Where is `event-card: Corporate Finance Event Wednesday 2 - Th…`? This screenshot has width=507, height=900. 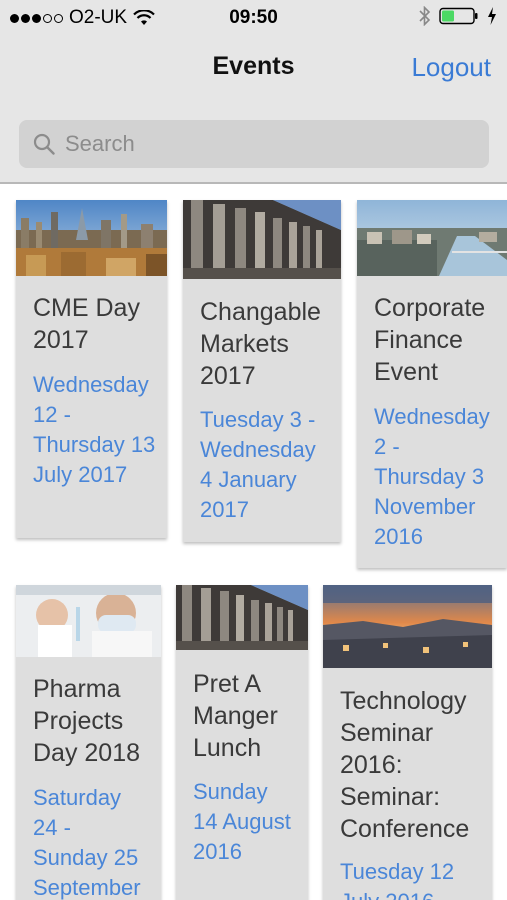
event-card: Corporate Finance Event Wednesday 2 - Th… is located at coordinates (432, 384).